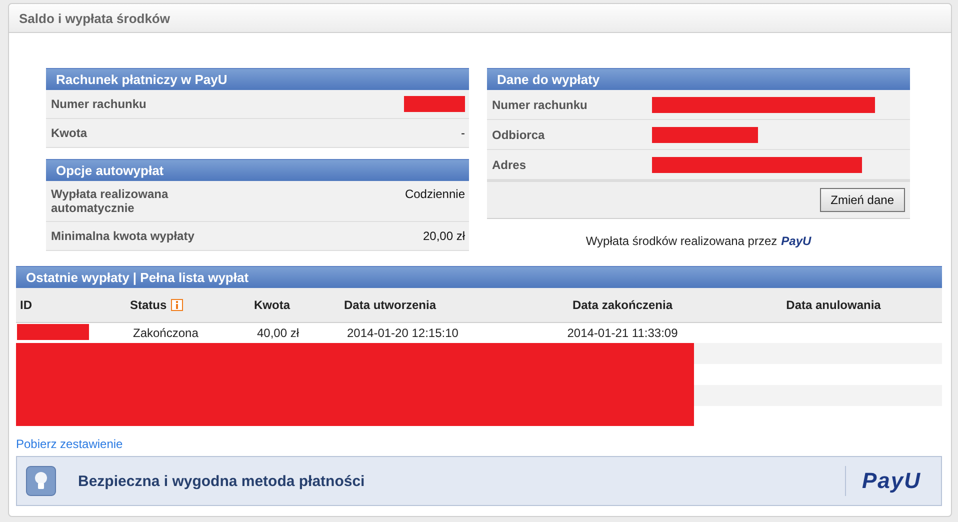 The image size is (958, 522). What do you see at coordinates (463, 133) in the screenshot?
I see `field-value: -` at bounding box center [463, 133].